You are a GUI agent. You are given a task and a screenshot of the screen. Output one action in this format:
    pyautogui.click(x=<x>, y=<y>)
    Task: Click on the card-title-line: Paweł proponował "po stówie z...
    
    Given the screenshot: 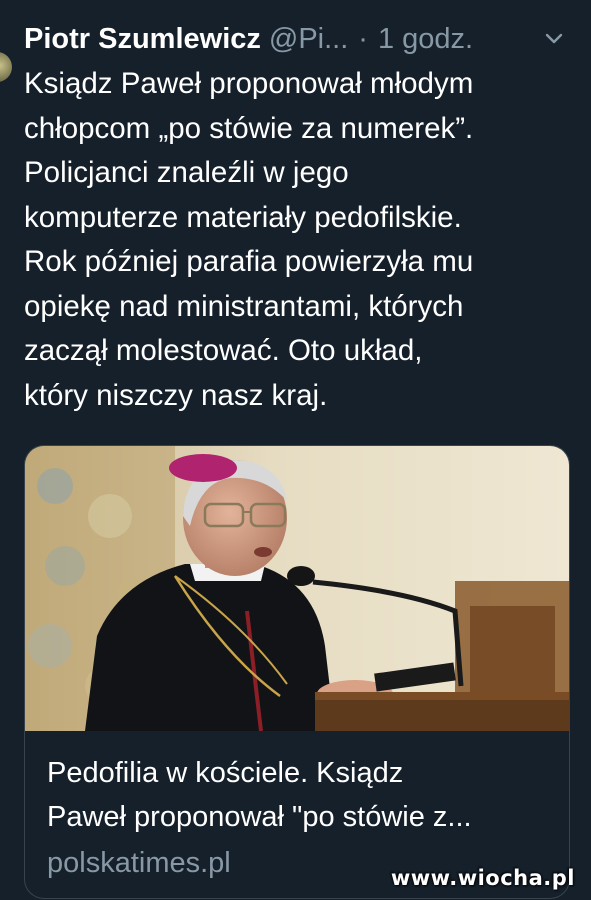 What is the action you would take?
    pyautogui.click(x=259, y=817)
    